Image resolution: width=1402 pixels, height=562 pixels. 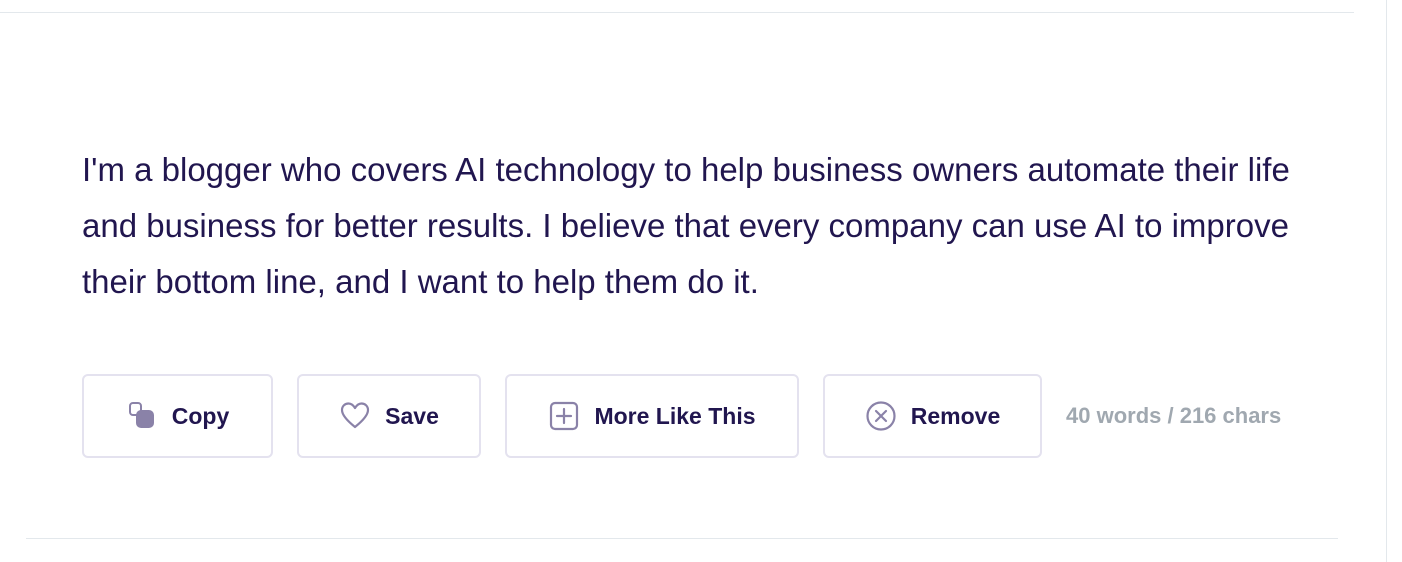 I want to click on heart-icon, so click(x=355, y=416).